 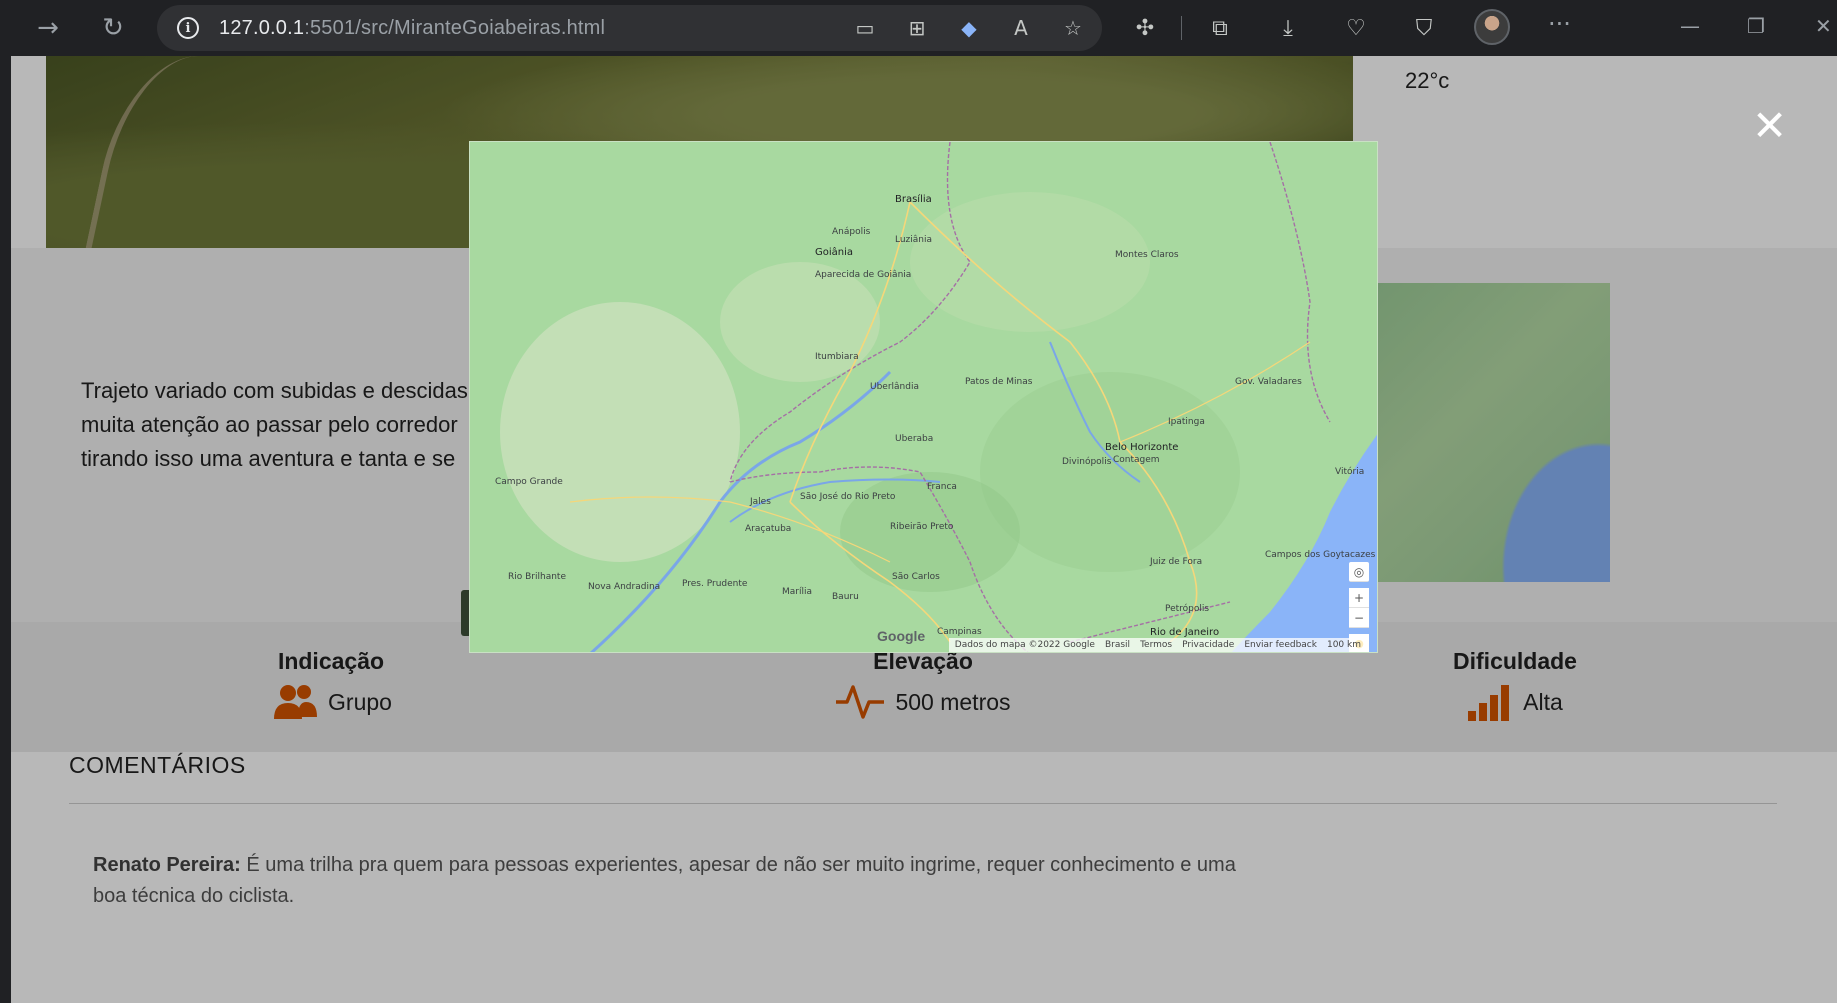 I want to click on map-city-label: Petrópolis, so click(x=1187, y=609).